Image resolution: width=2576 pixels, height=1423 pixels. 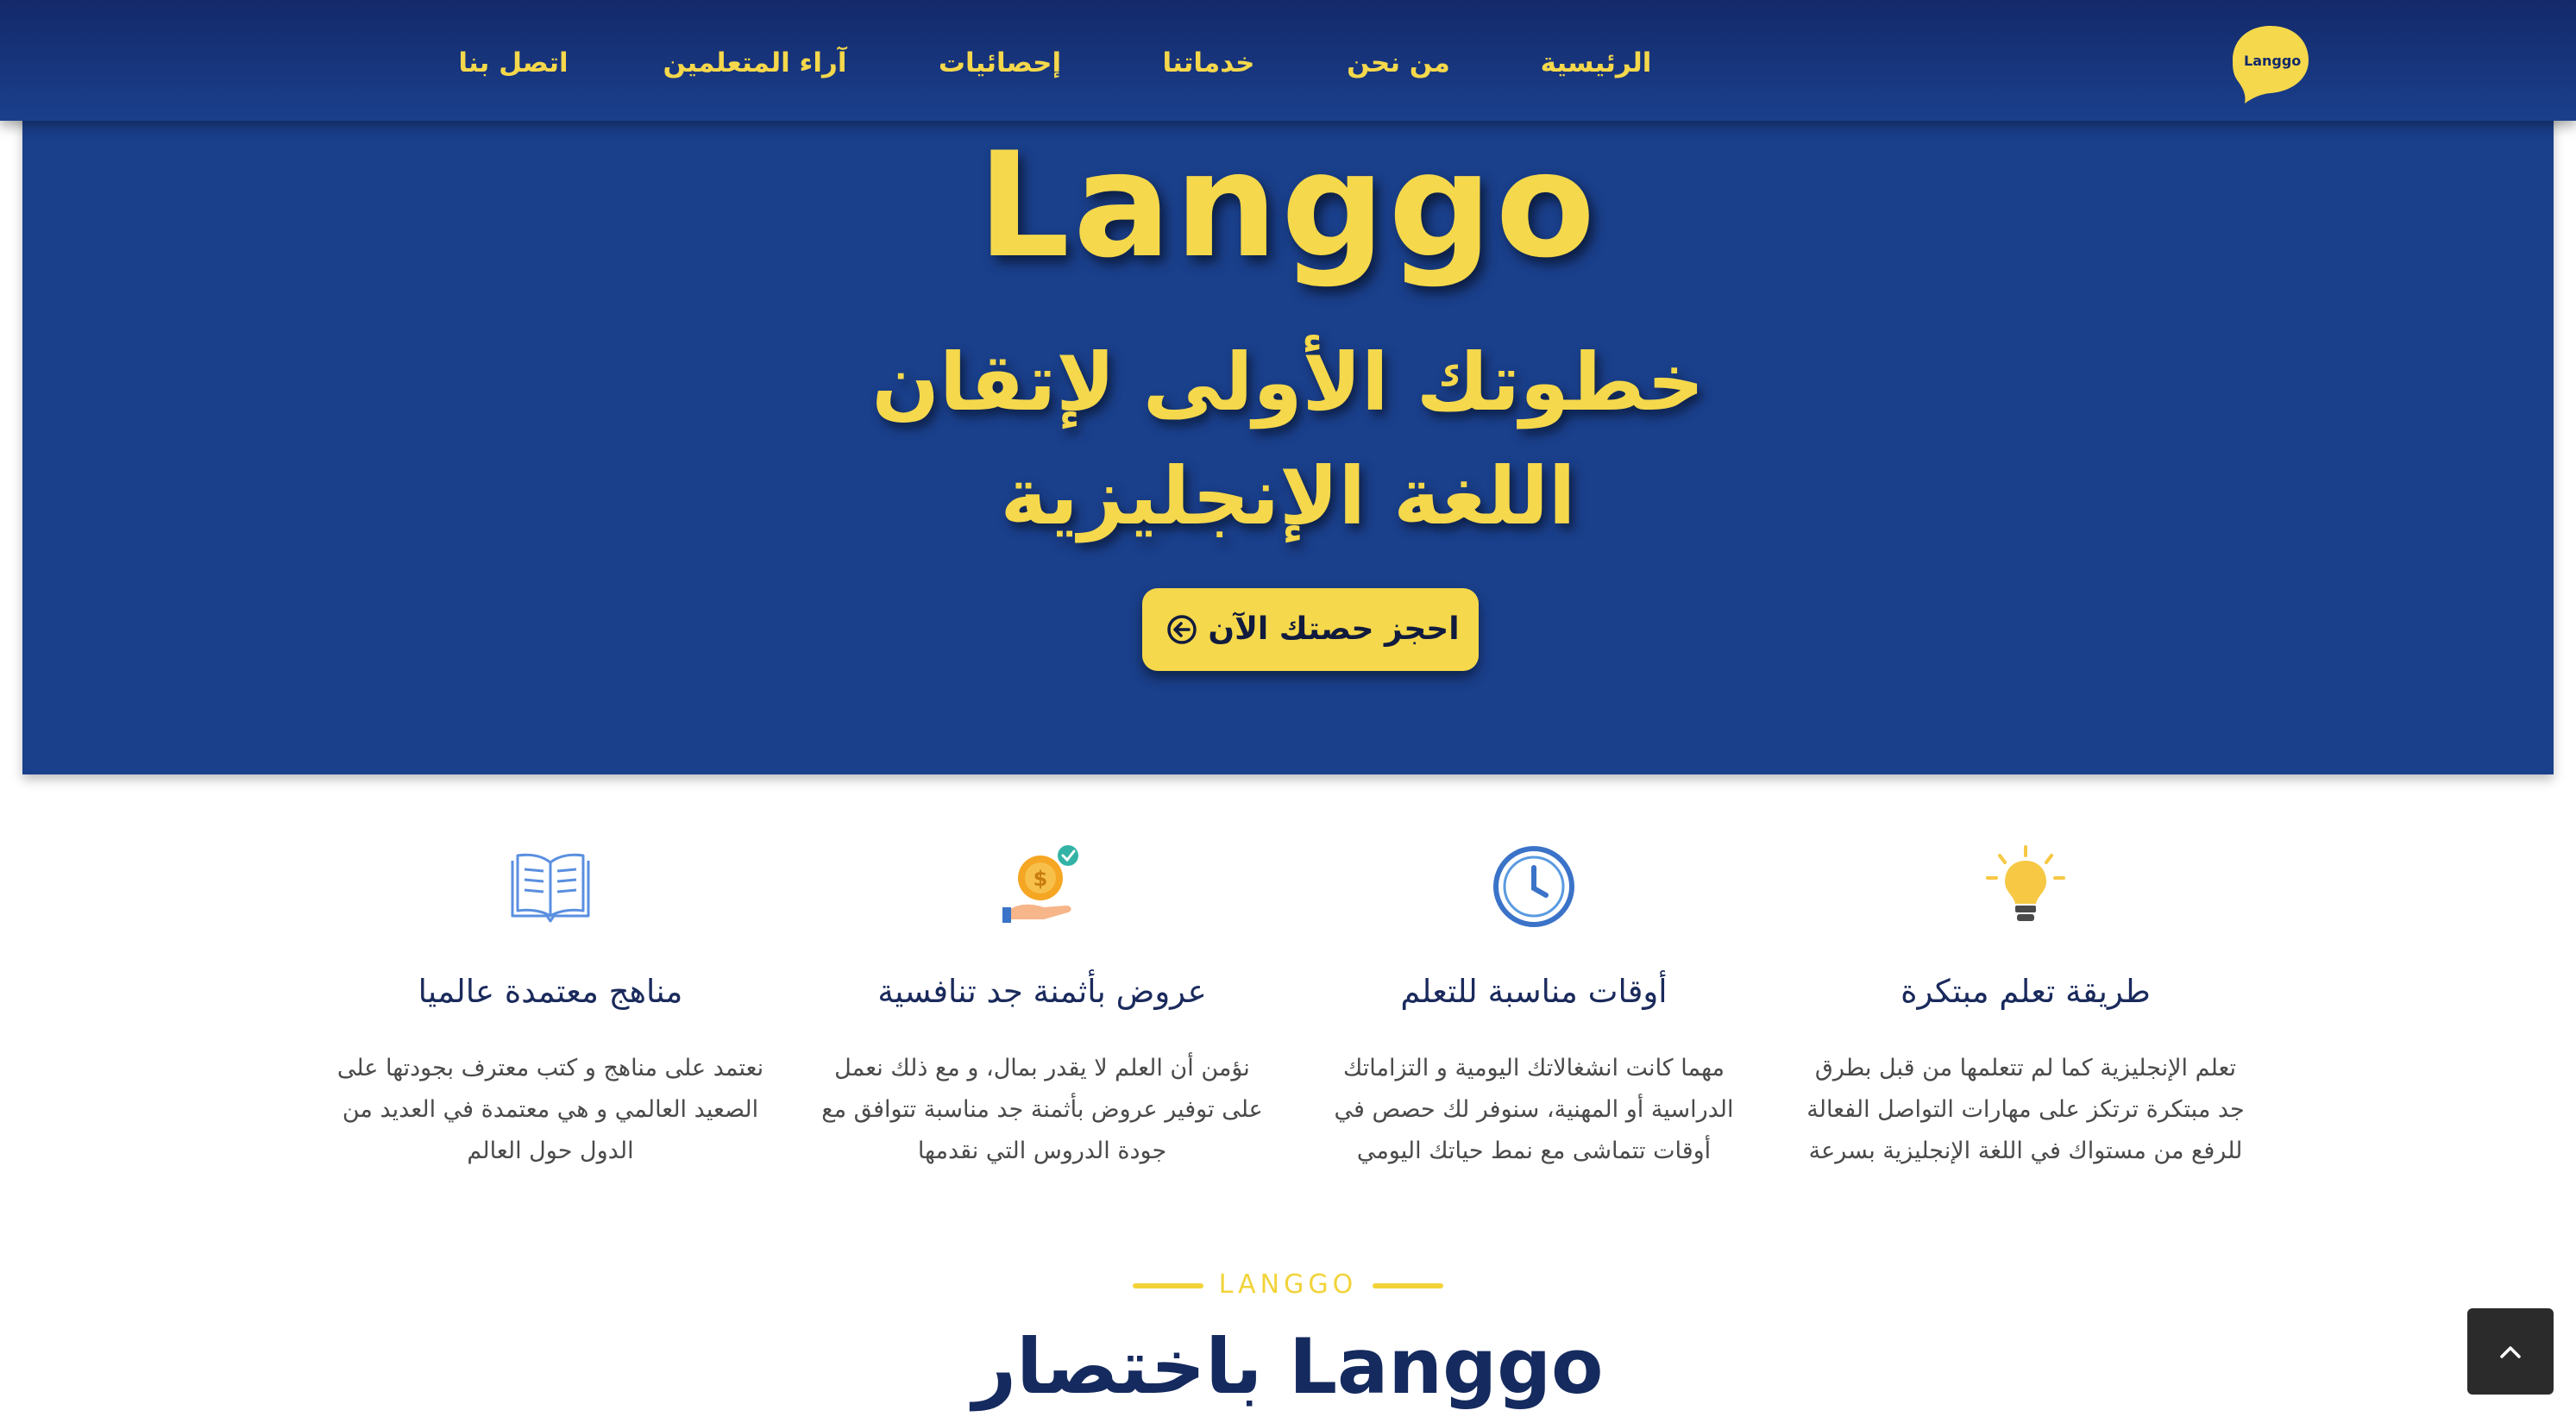 I want to click on nav-services: خدماتنا, so click(x=1209, y=60).